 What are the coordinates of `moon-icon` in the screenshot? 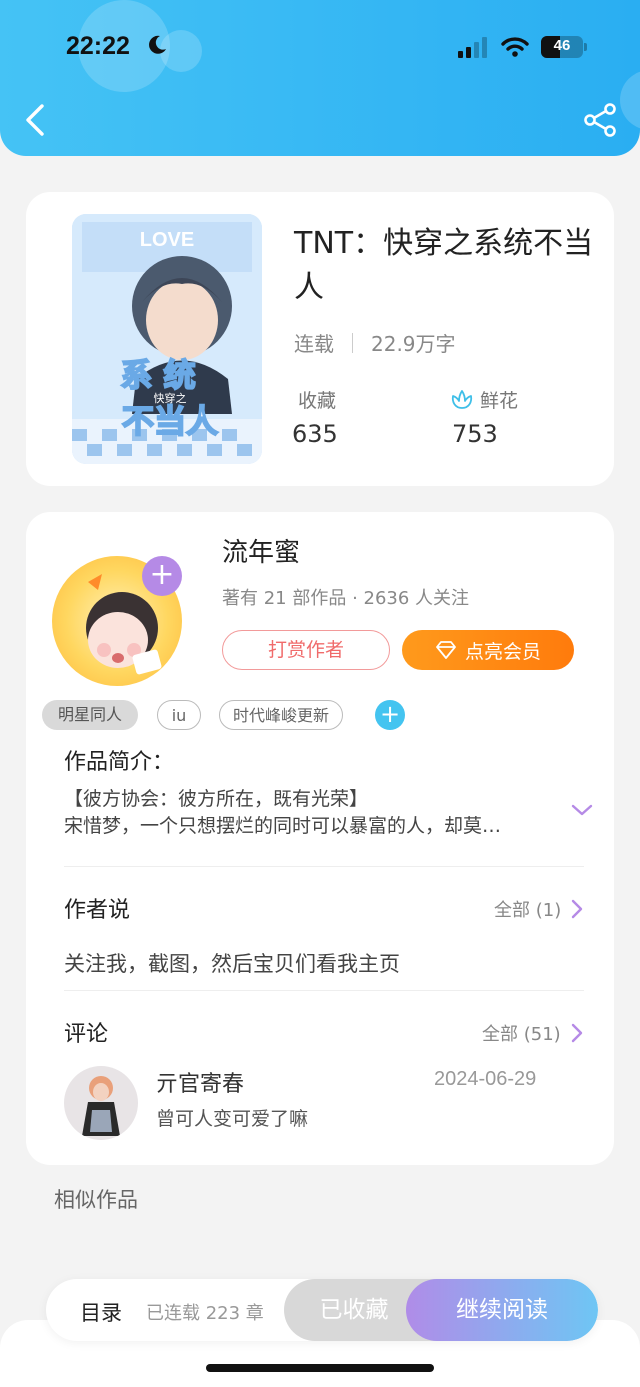 It's located at (157, 44).